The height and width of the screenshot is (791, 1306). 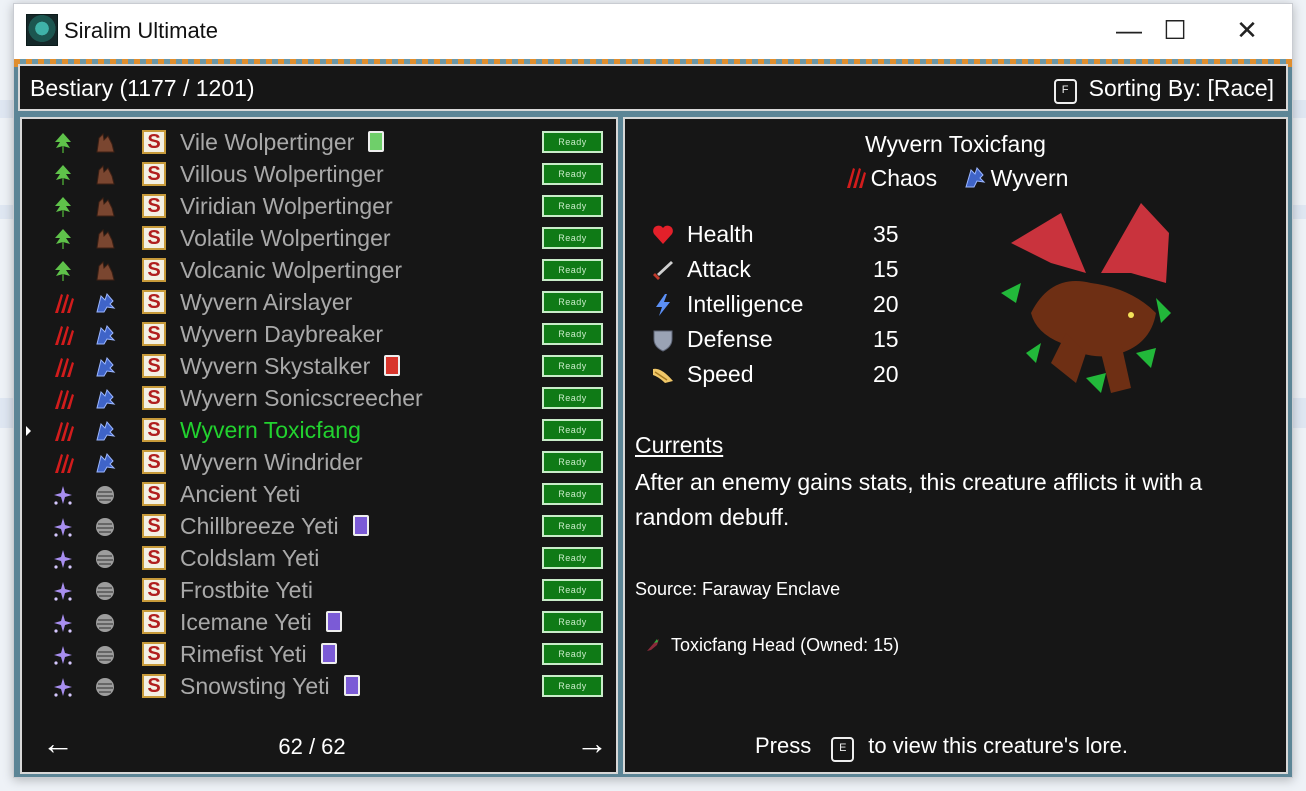 What do you see at coordinates (663, 375) in the screenshot?
I see `wing-icon` at bounding box center [663, 375].